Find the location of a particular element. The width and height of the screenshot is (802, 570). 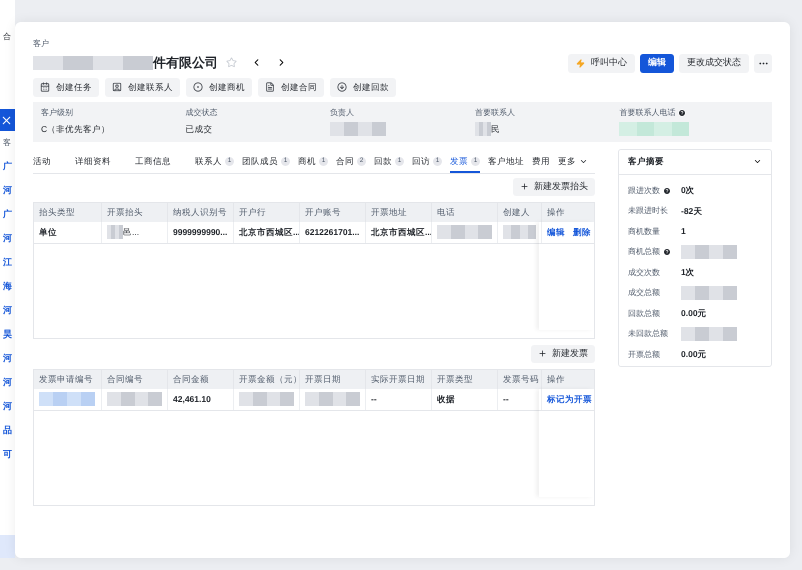

download-icon is located at coordinates (342, 87).